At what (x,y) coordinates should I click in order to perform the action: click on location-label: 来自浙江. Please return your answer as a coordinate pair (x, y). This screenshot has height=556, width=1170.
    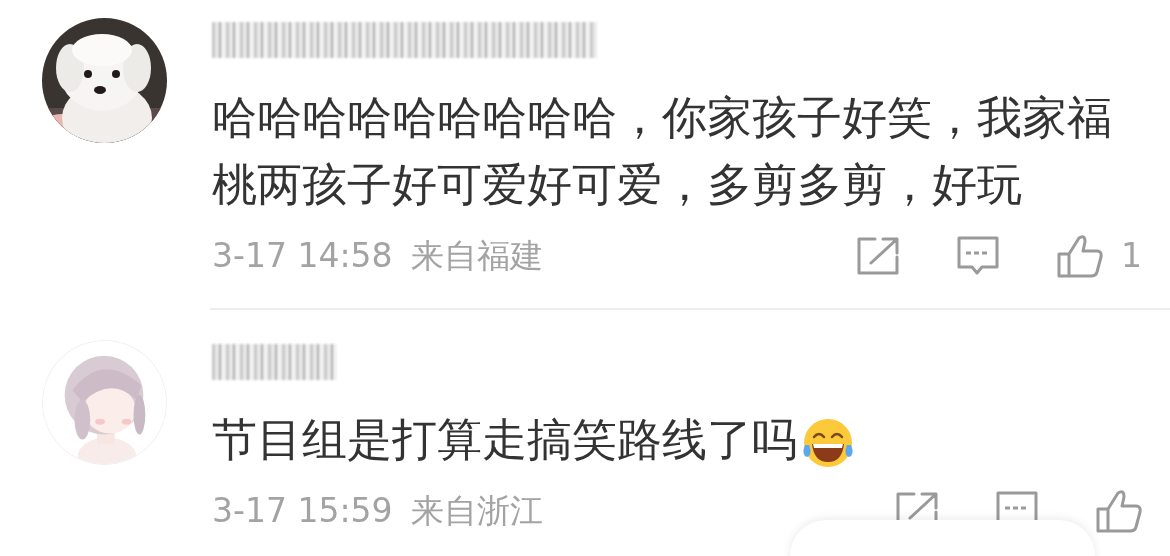
    Looking at the image, I should click on (476, 511).